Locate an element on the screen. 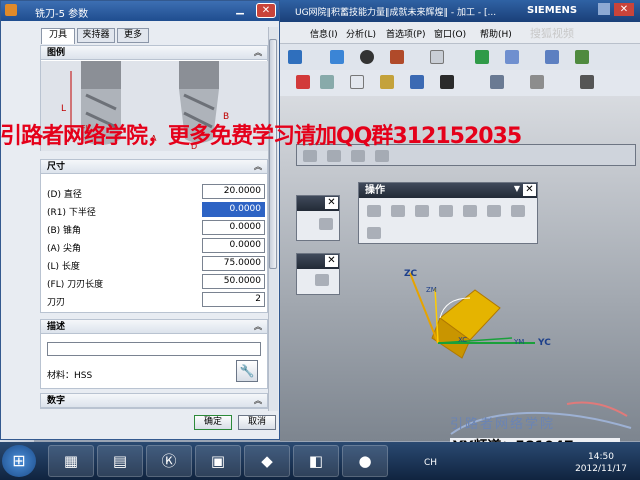  grid-icon is located at coordinates (437, 57).